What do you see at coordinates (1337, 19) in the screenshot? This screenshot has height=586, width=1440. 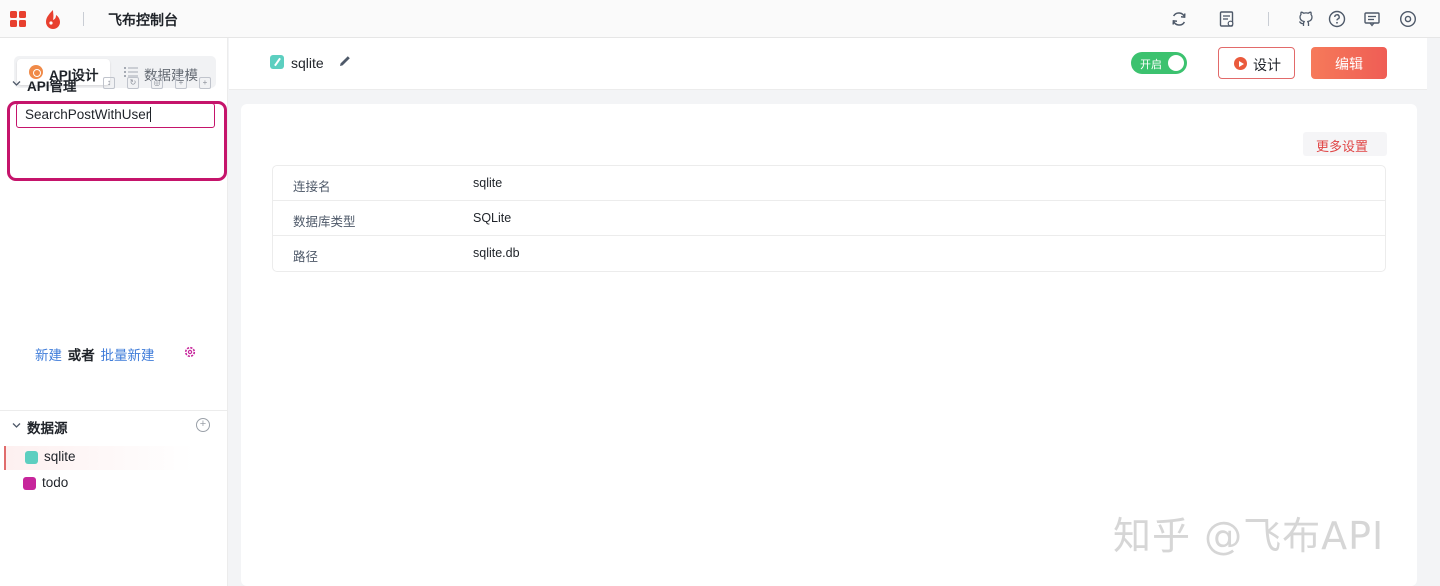 I see `help-icon` at bounding box center [1337, 19].